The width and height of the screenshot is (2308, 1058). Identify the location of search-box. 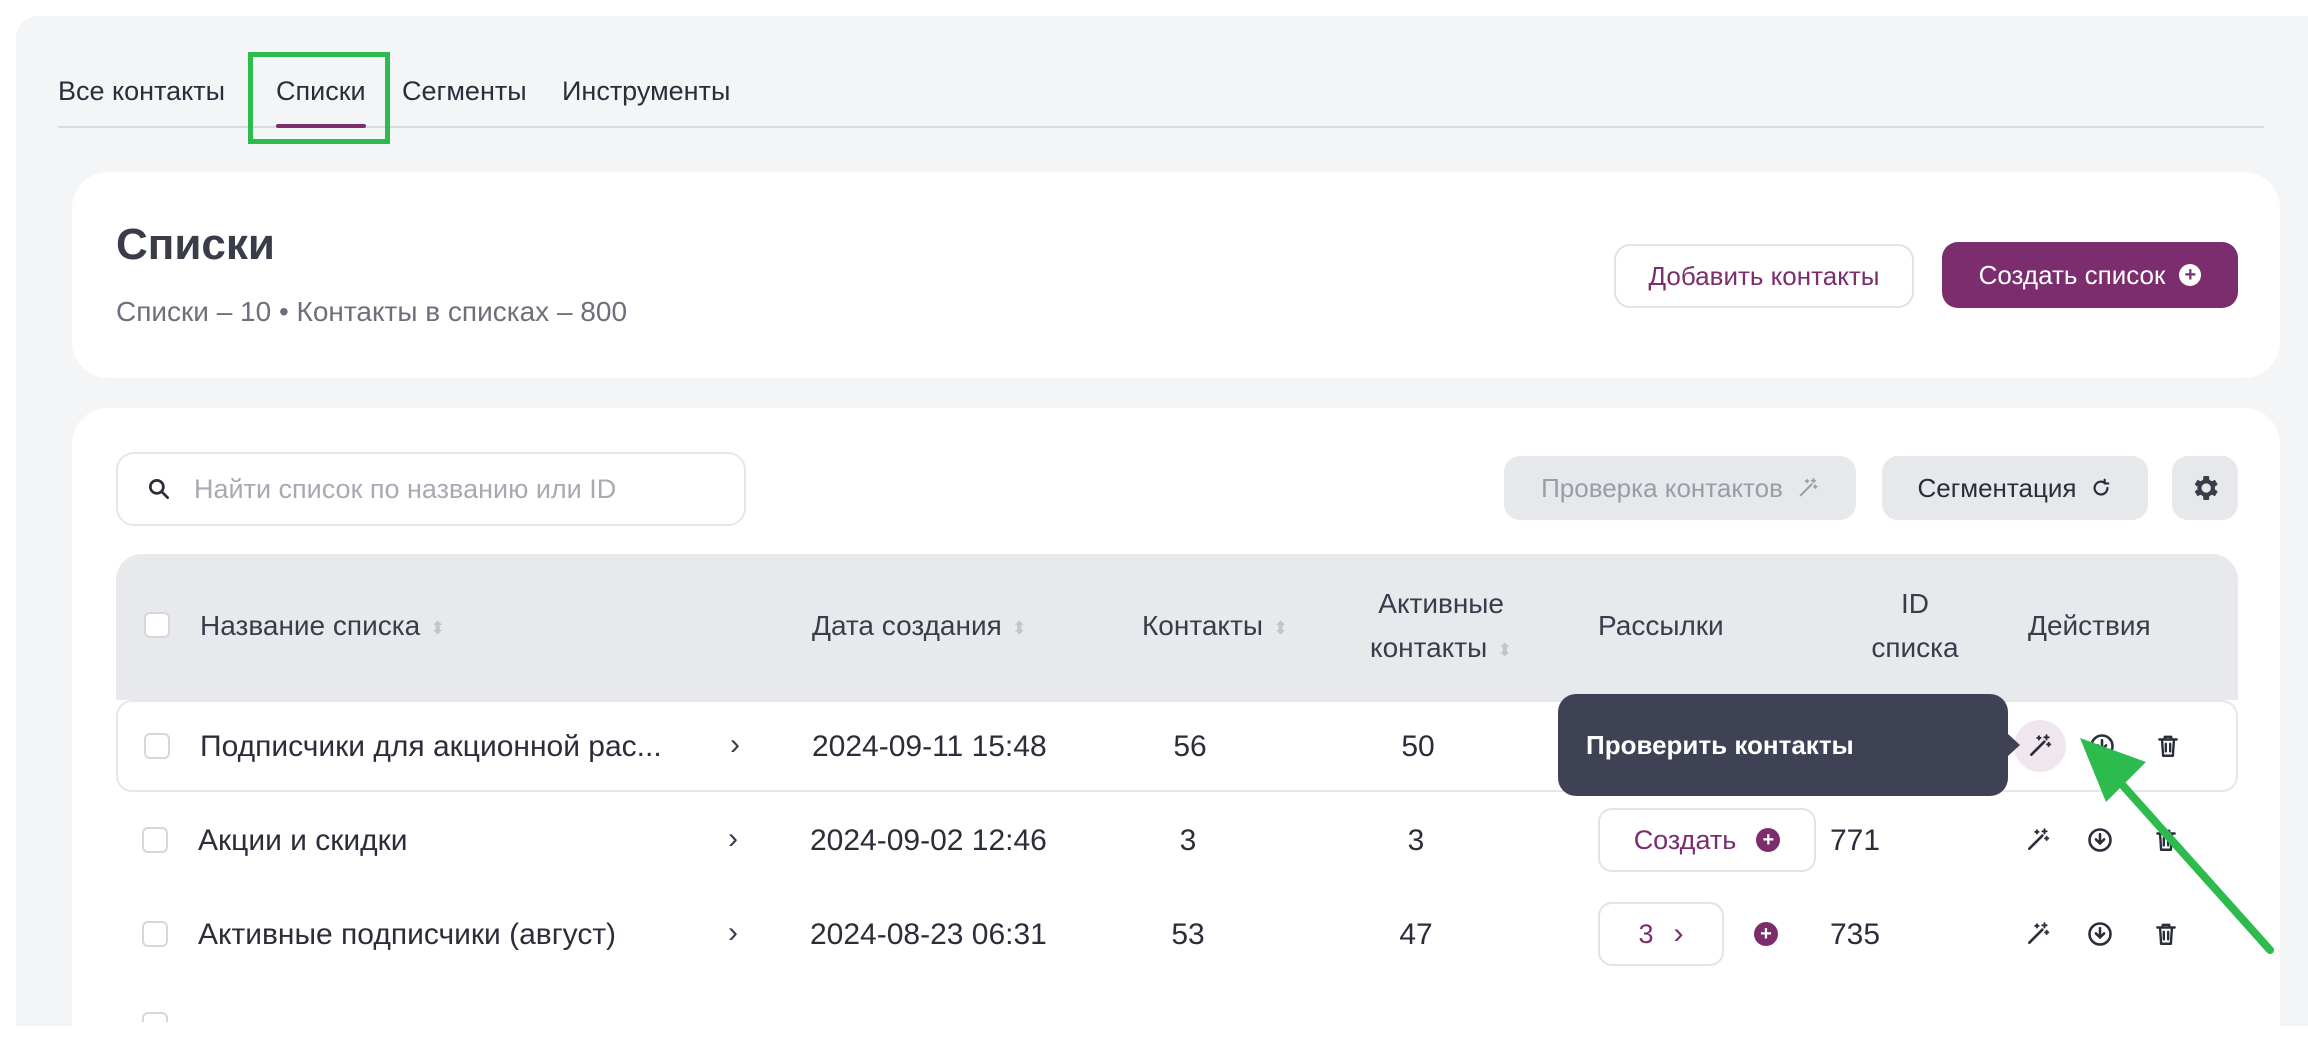
(431, 489).